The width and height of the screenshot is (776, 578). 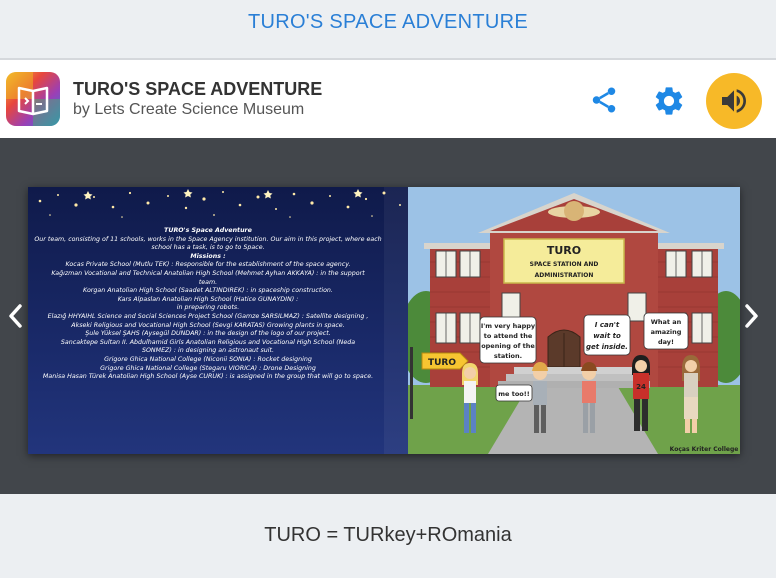 What do you see at coordinates (208, 256) in the screenshot?
I see `text-line: Missions :` at bounding box center [208, 256].